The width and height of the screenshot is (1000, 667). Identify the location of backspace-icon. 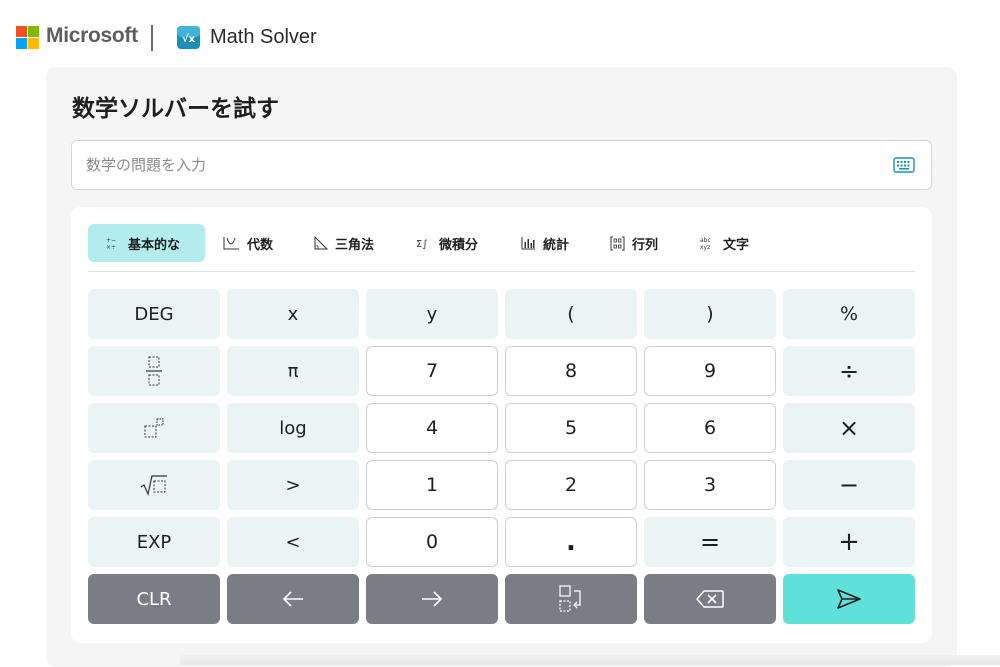
(710, 599).